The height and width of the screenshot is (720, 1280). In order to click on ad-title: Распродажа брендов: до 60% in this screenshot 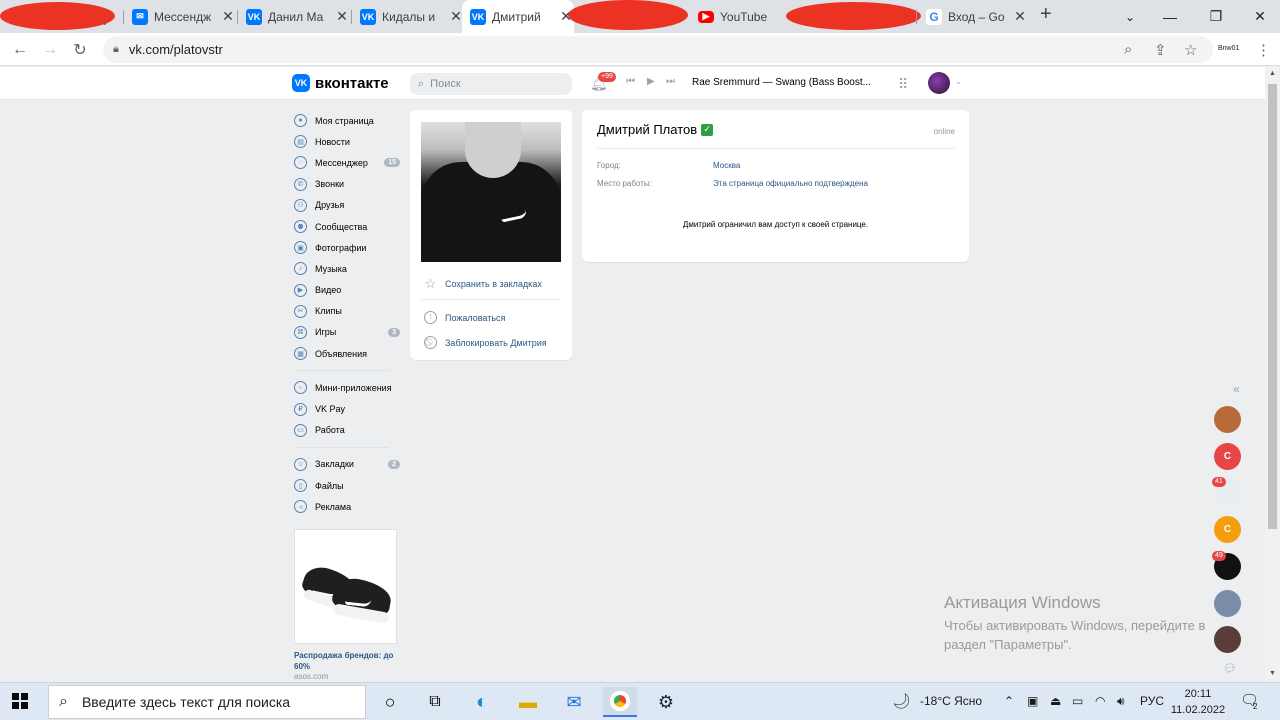, I will do `click(348, 661)`.